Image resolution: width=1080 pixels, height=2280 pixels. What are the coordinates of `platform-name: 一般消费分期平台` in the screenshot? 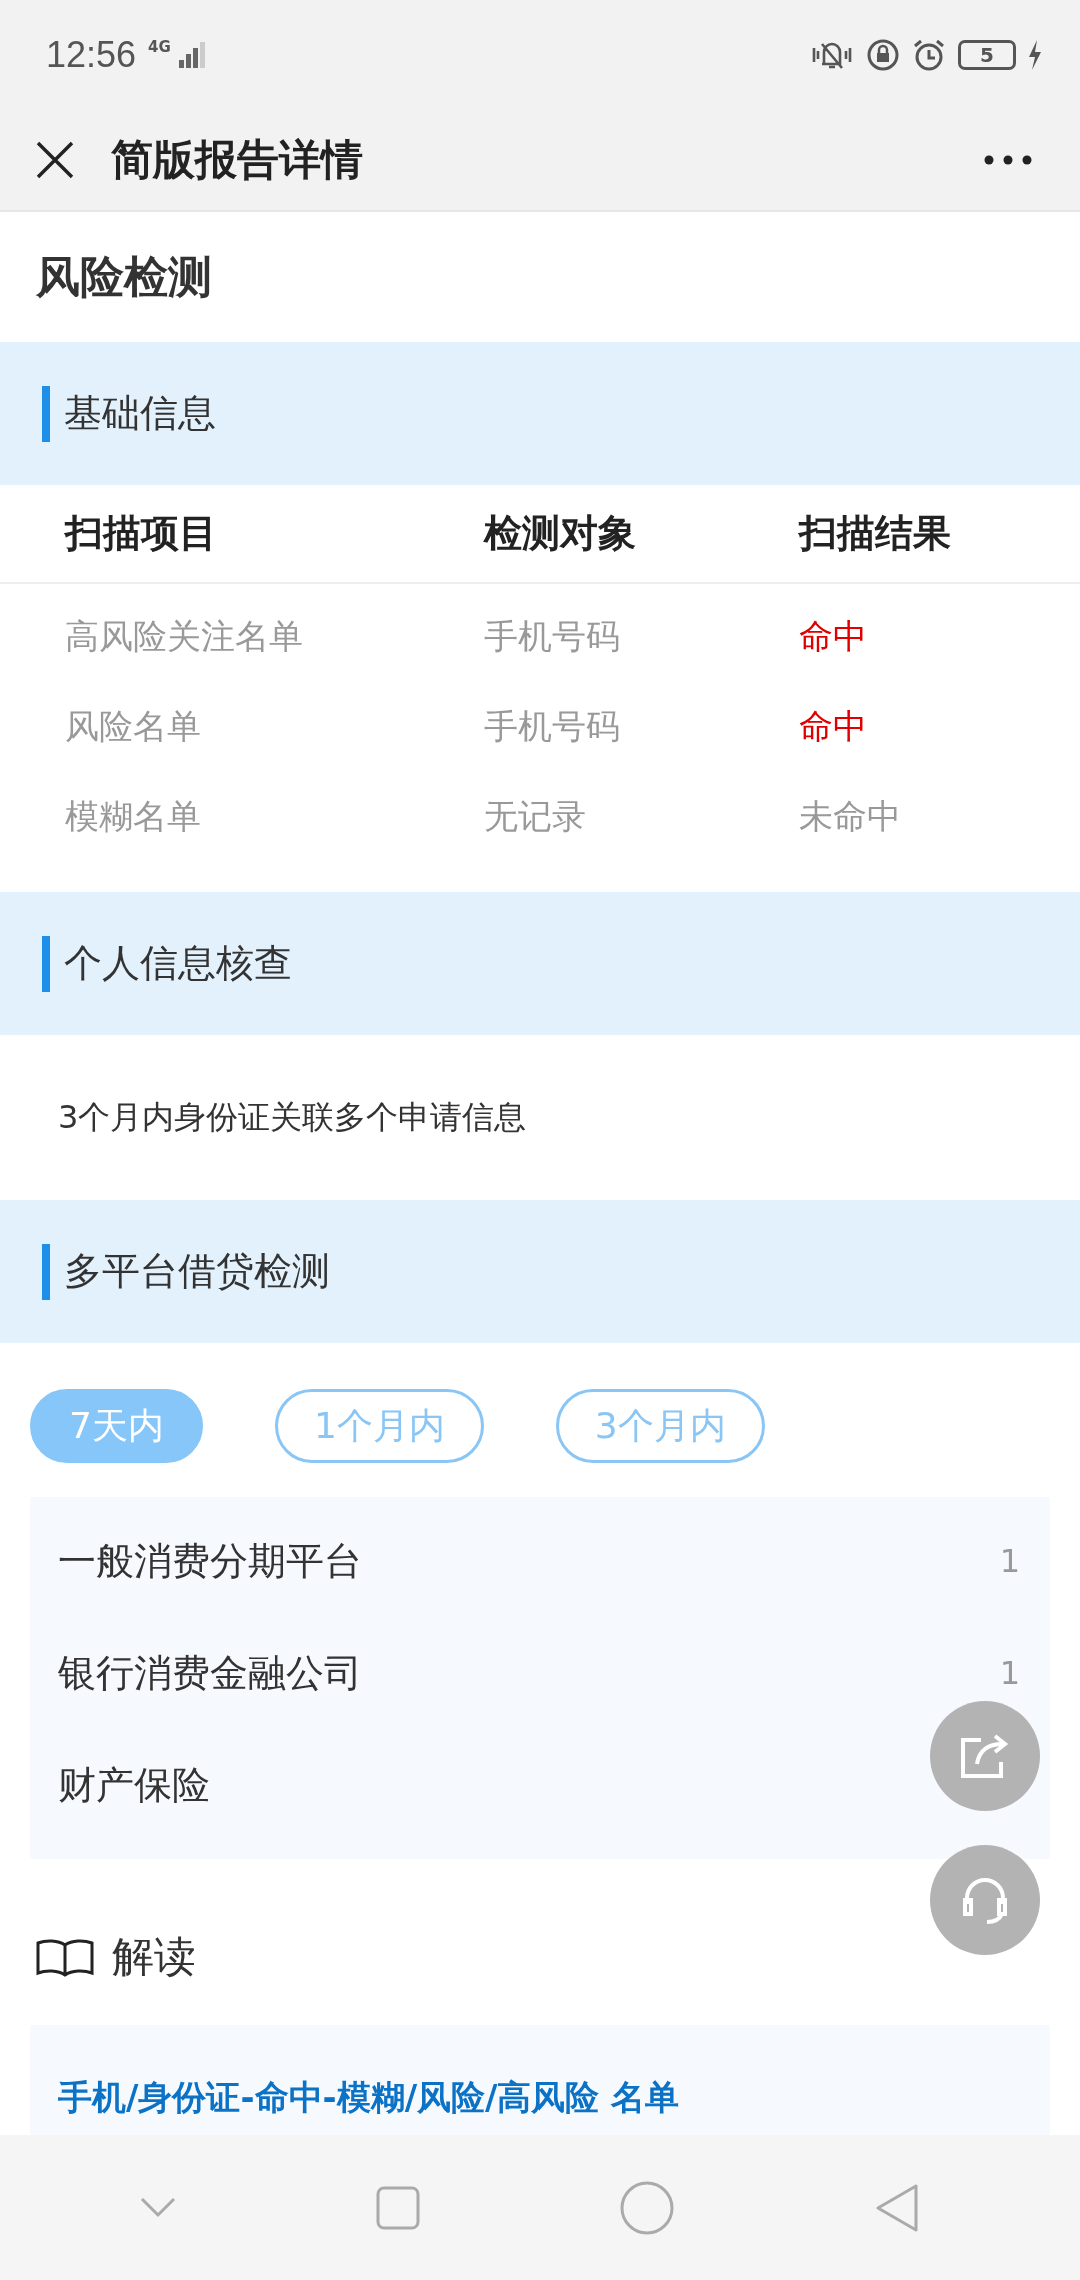 It's located at (210, 1561).